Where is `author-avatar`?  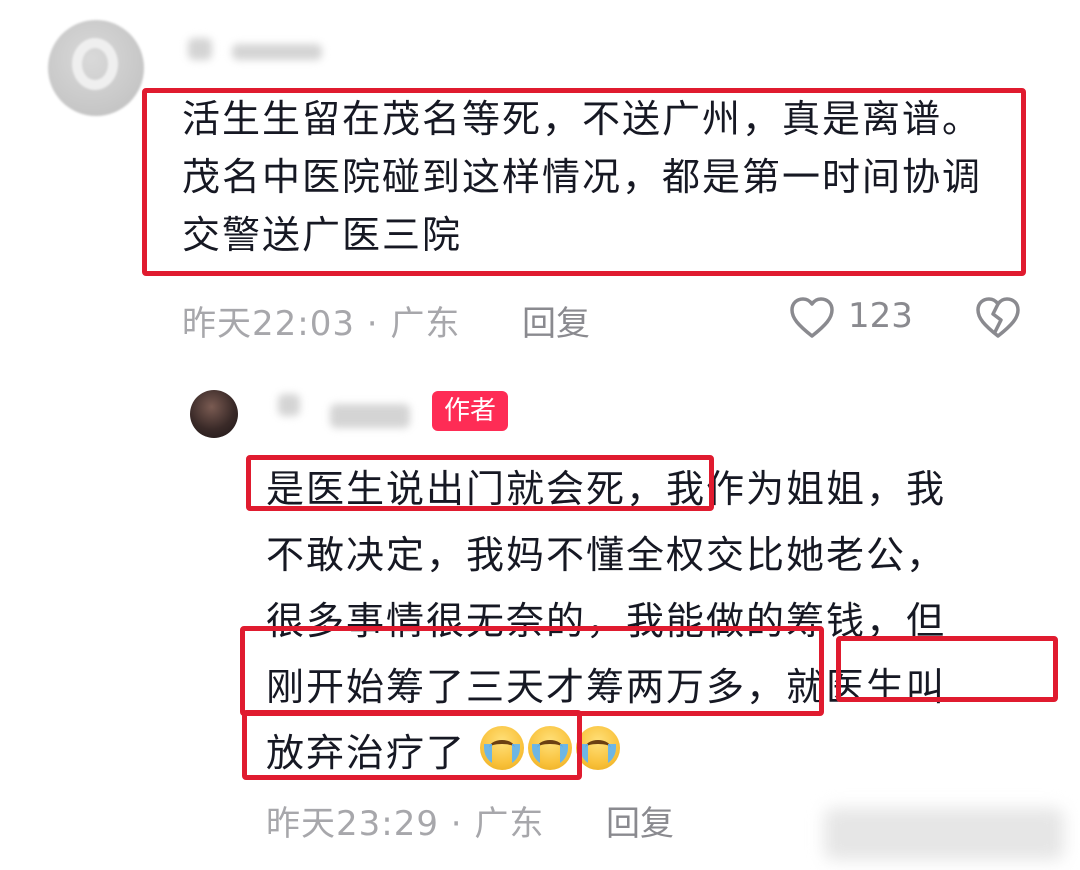
author-avatar is located at coordinates (214, 414).